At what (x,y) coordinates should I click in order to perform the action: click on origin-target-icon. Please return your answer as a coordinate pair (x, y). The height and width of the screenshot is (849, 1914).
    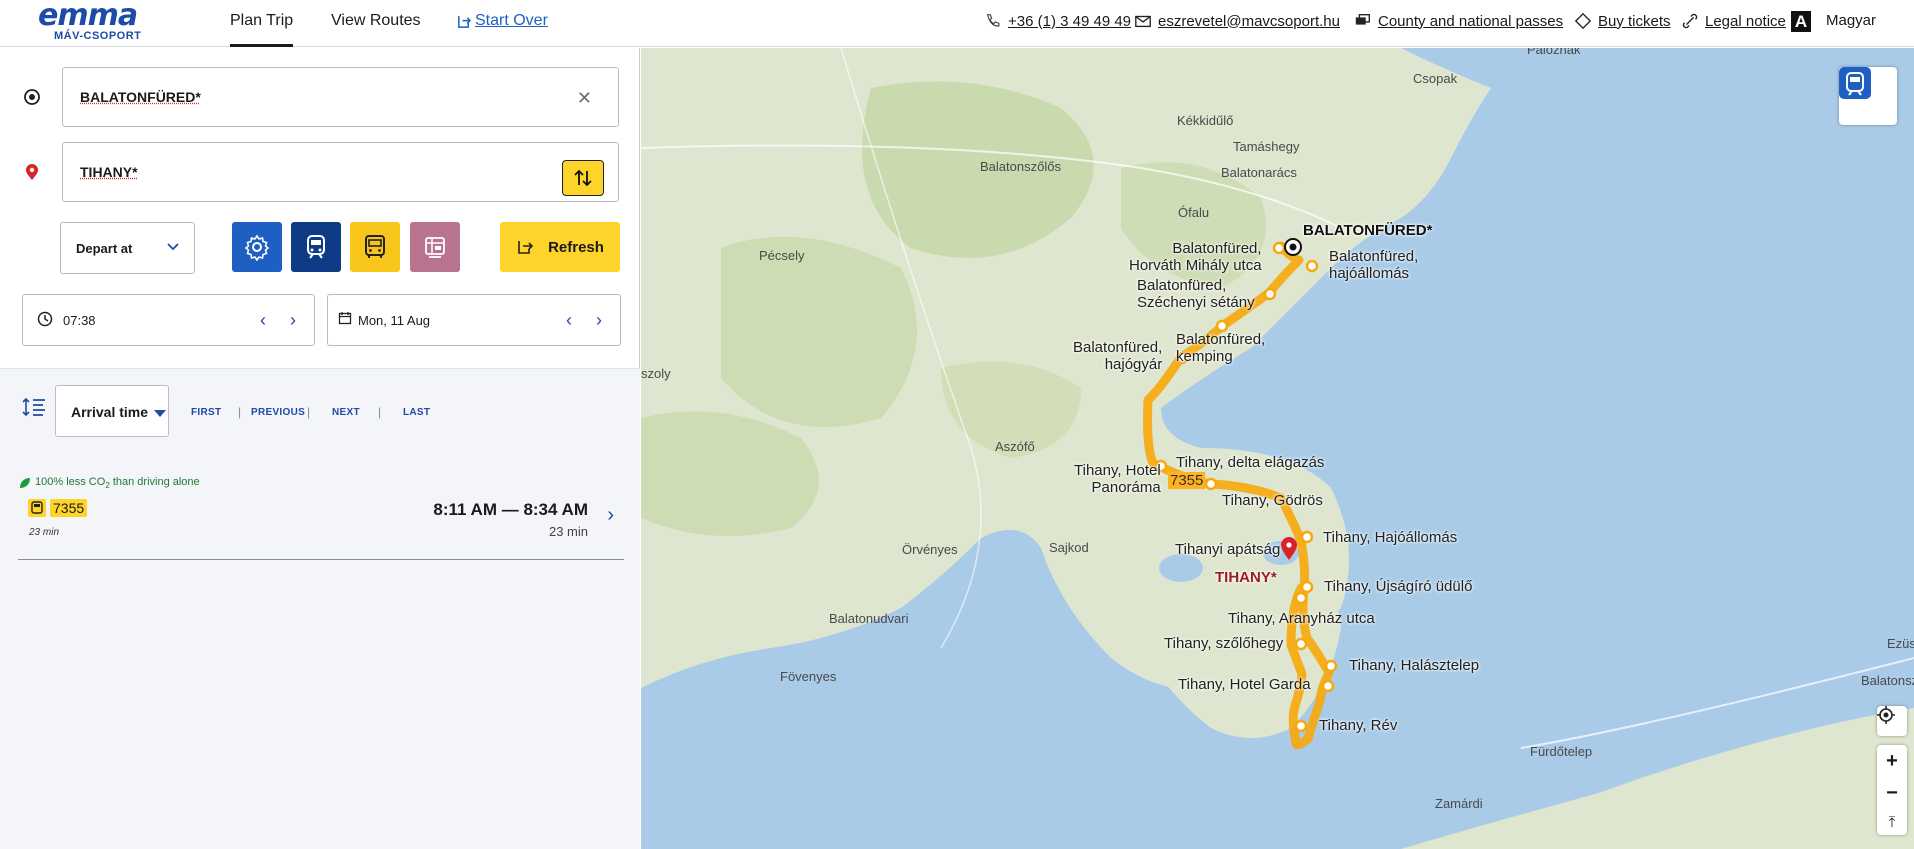
    Looking at the image, I should click on (32, 97).